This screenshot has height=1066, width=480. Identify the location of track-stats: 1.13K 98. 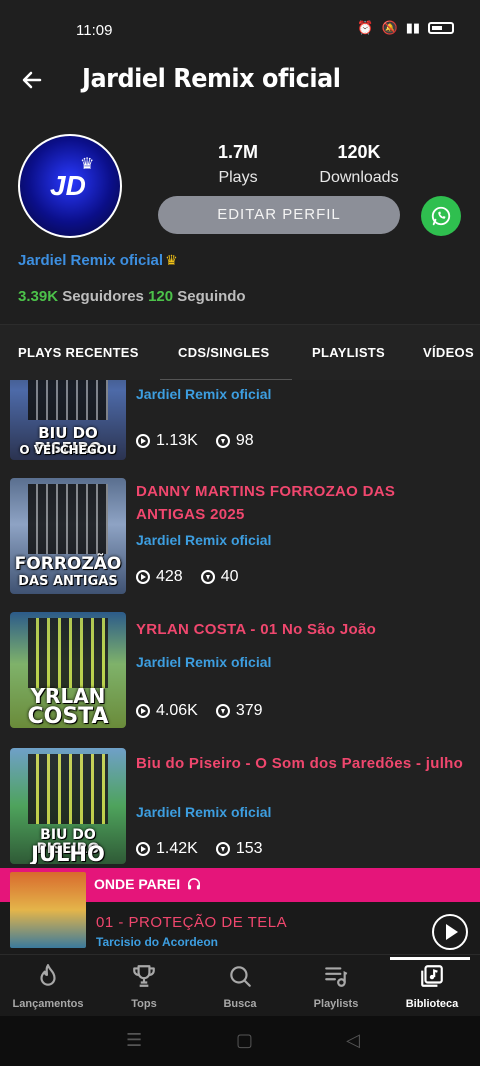
(195, 441).